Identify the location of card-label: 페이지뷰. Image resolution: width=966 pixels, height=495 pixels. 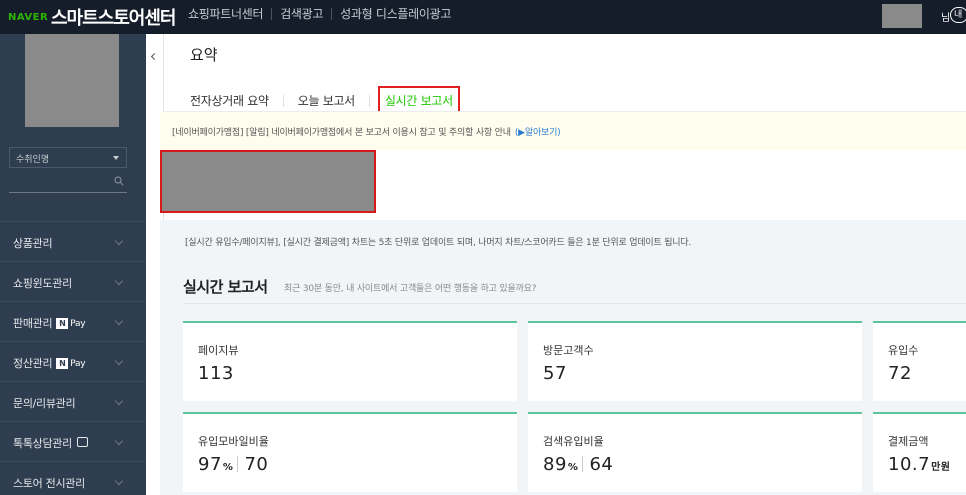
(218, 350).